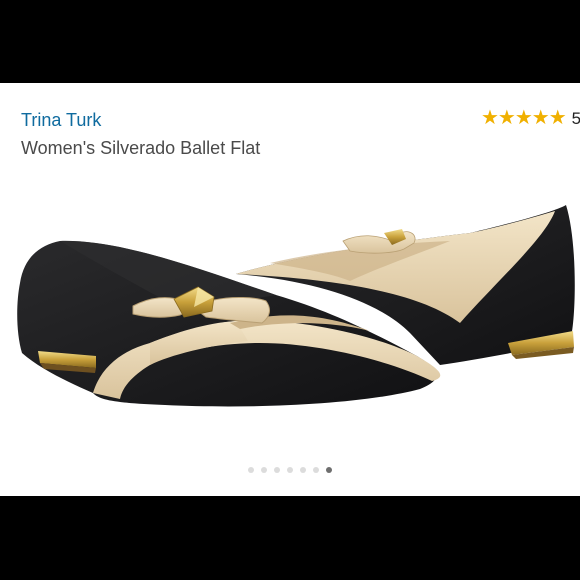 This screenshot has height=580, width=580. I want to click on star-rating-icon: ★★★★★, so click(524, 118).